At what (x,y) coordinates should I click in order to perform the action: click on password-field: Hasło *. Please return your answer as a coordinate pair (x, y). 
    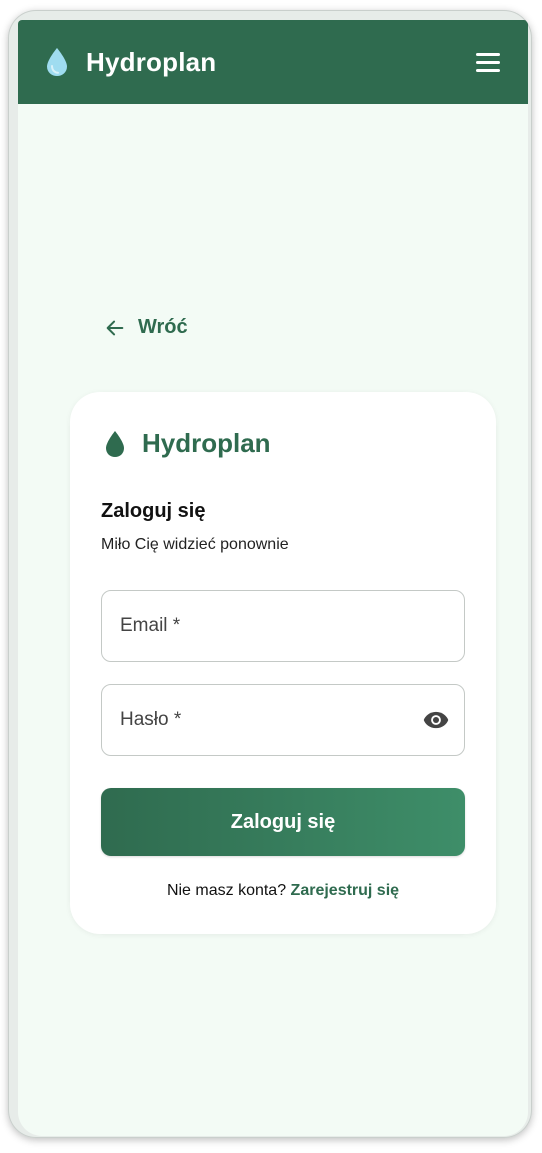
    Looking at the image, I should click on (283, 720).